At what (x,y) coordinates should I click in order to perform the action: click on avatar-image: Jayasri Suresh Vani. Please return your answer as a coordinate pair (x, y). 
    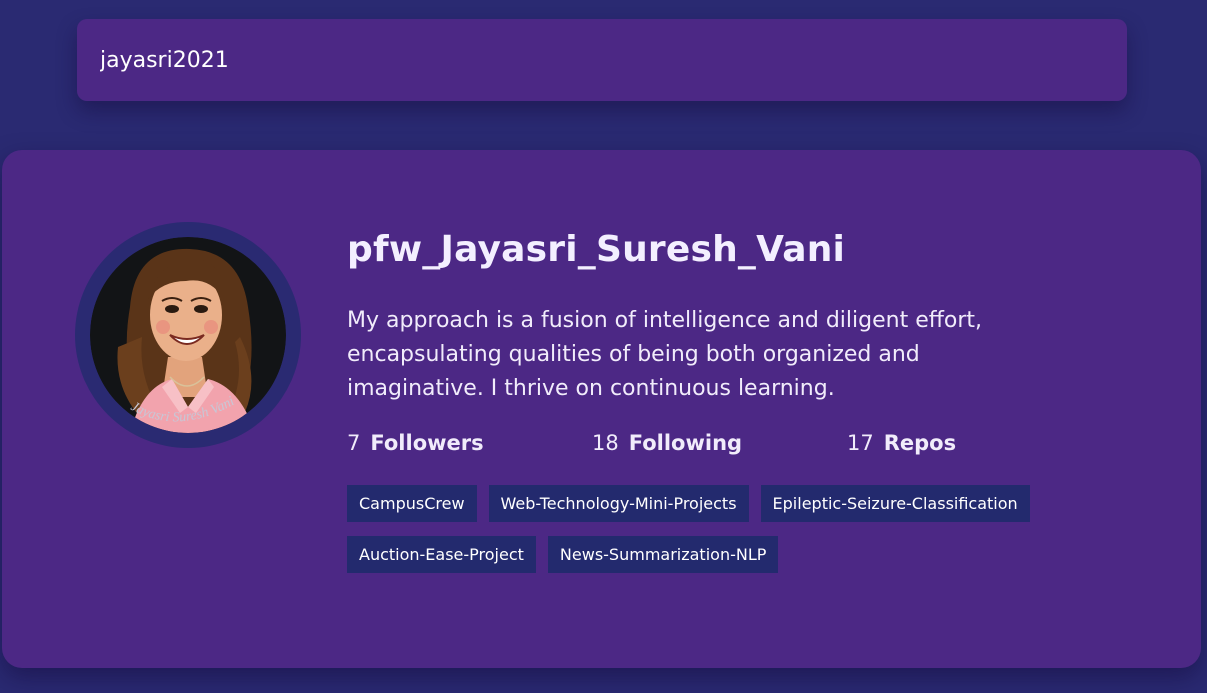
    Looking at the image, I should click on (188, 335).